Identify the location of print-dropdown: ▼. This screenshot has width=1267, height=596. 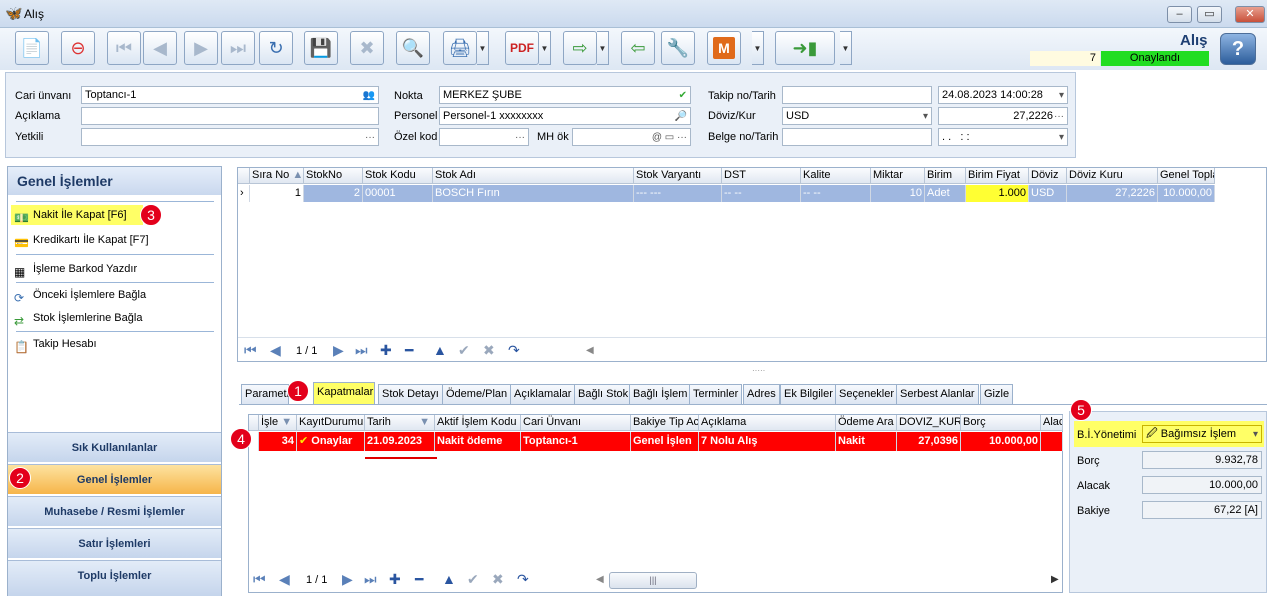
(483, 48).